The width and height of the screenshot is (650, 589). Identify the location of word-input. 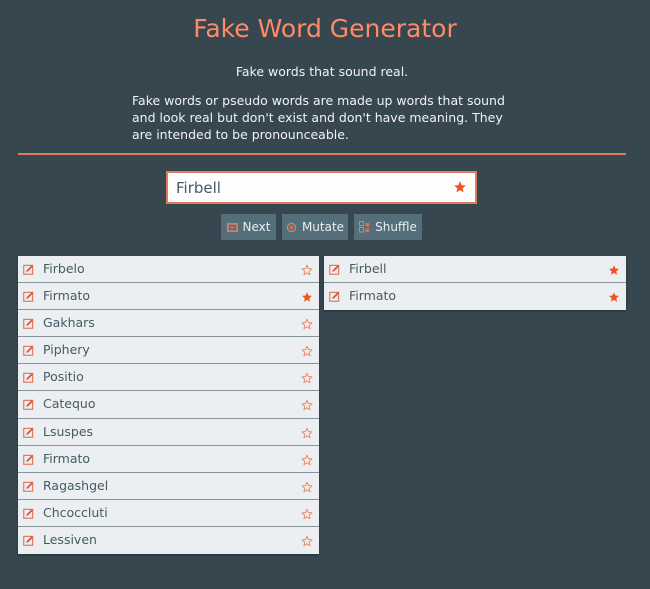
(321, 187).